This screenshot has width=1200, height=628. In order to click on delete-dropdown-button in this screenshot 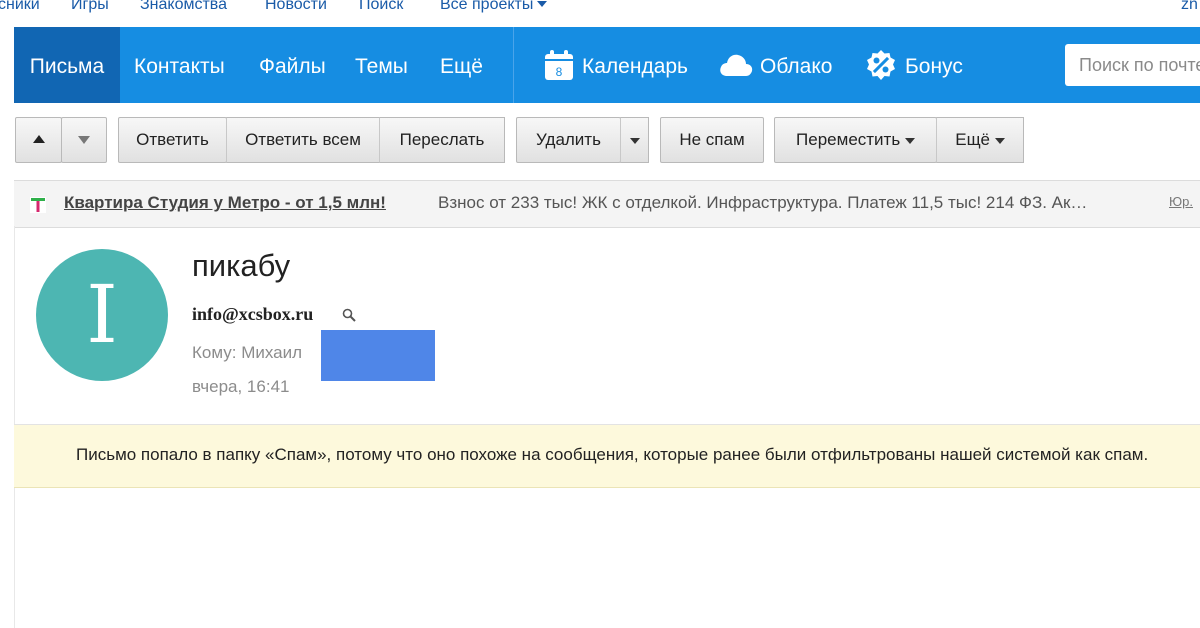, I will do `click(634, 140)`.